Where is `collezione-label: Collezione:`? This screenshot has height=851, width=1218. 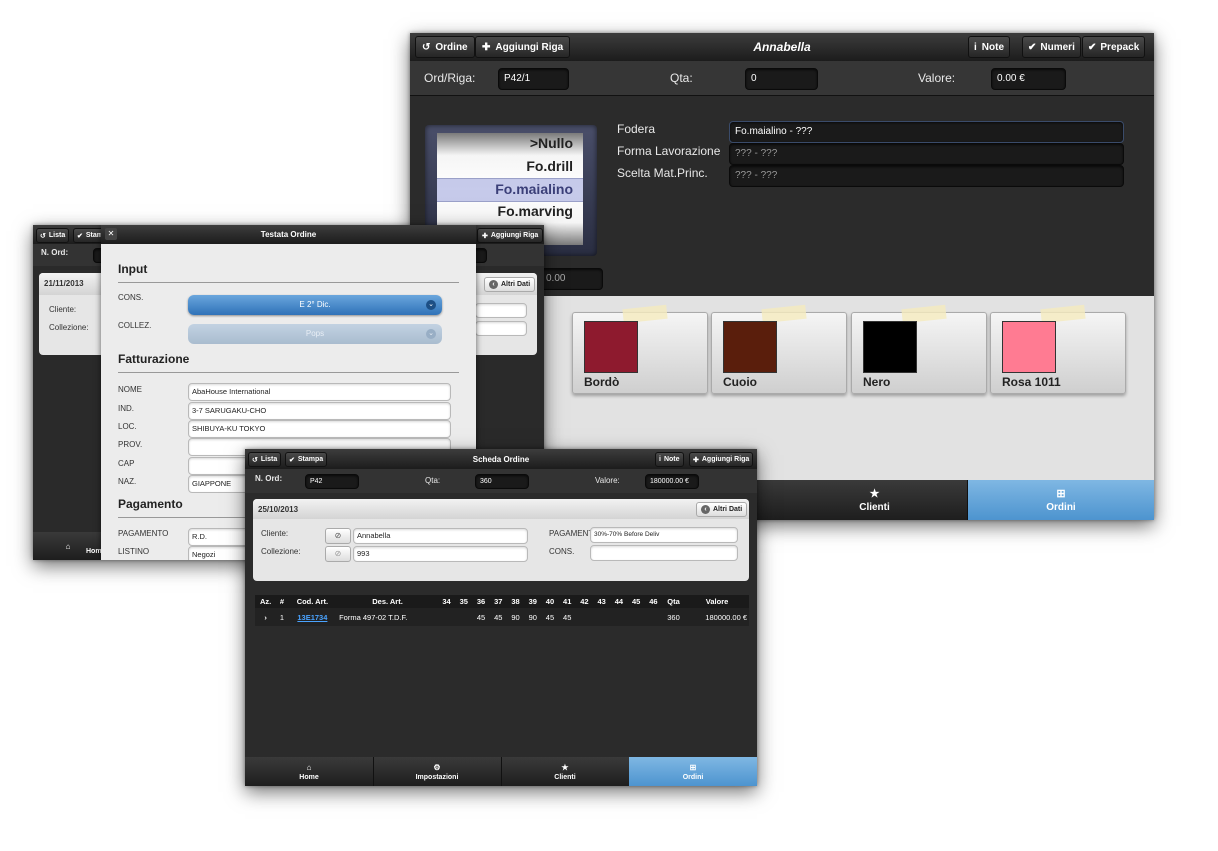
collezione-label: Collezione: is located at coordinates (281, 551).